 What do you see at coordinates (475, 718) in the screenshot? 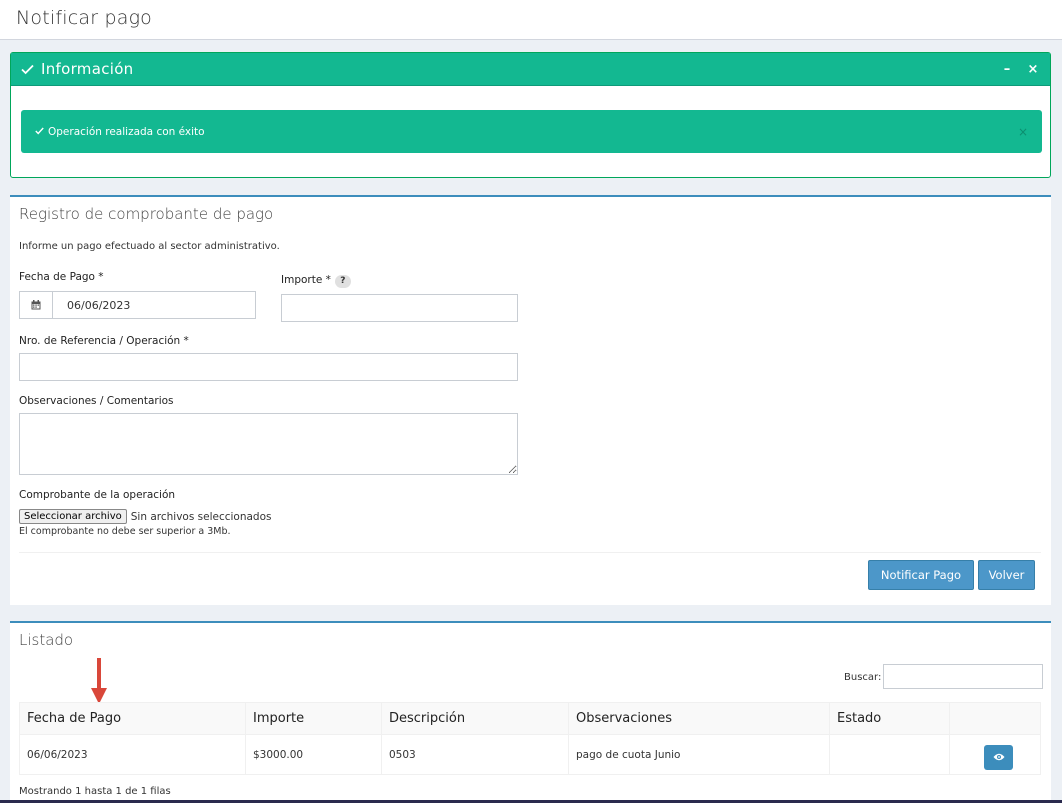
I see `col-descripcion: Descripción` at bounding box center [475, 718].